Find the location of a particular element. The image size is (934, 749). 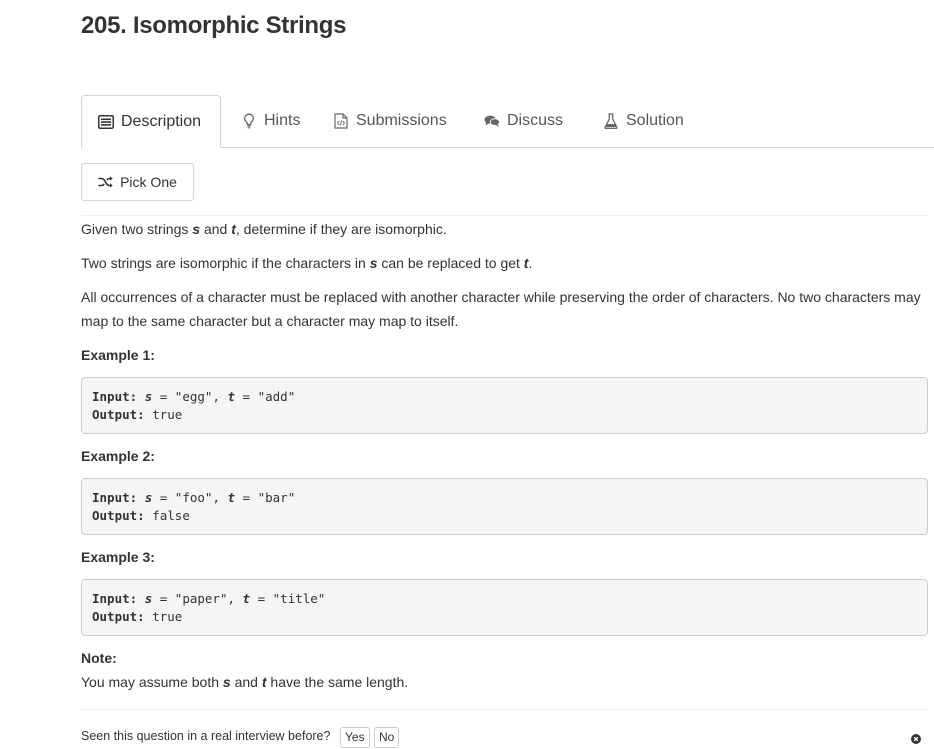

pick-one-button: Pick One is located at coordinates (137, 182).